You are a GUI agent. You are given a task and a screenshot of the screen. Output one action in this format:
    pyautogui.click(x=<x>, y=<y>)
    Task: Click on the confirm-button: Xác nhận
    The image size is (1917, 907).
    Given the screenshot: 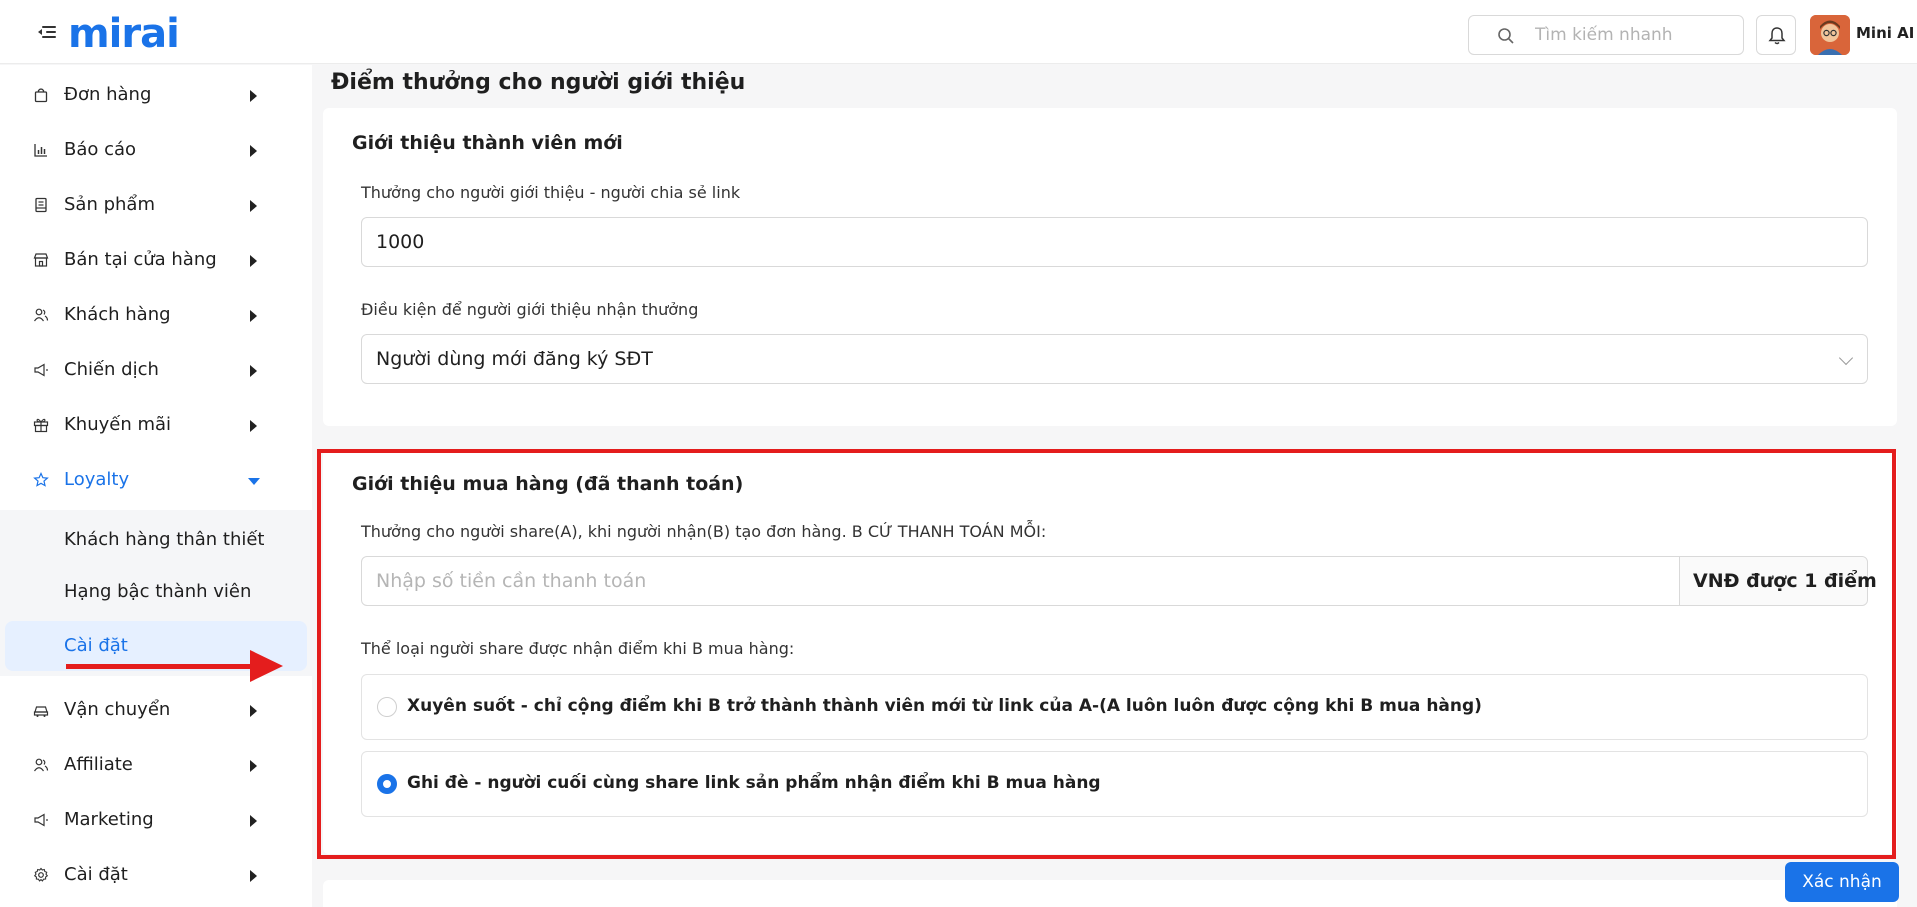 What is the action you would take?
    pyautogui.click(x=1842, y=882)
    